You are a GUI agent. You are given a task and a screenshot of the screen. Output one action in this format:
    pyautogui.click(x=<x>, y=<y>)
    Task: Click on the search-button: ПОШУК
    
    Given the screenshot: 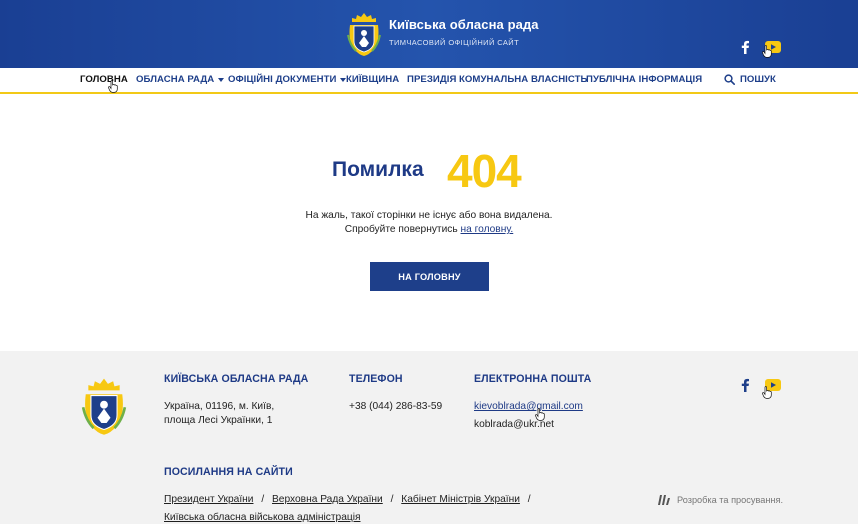 What is the action you would take?
    pyautogui.click(x=750, y=79)
    